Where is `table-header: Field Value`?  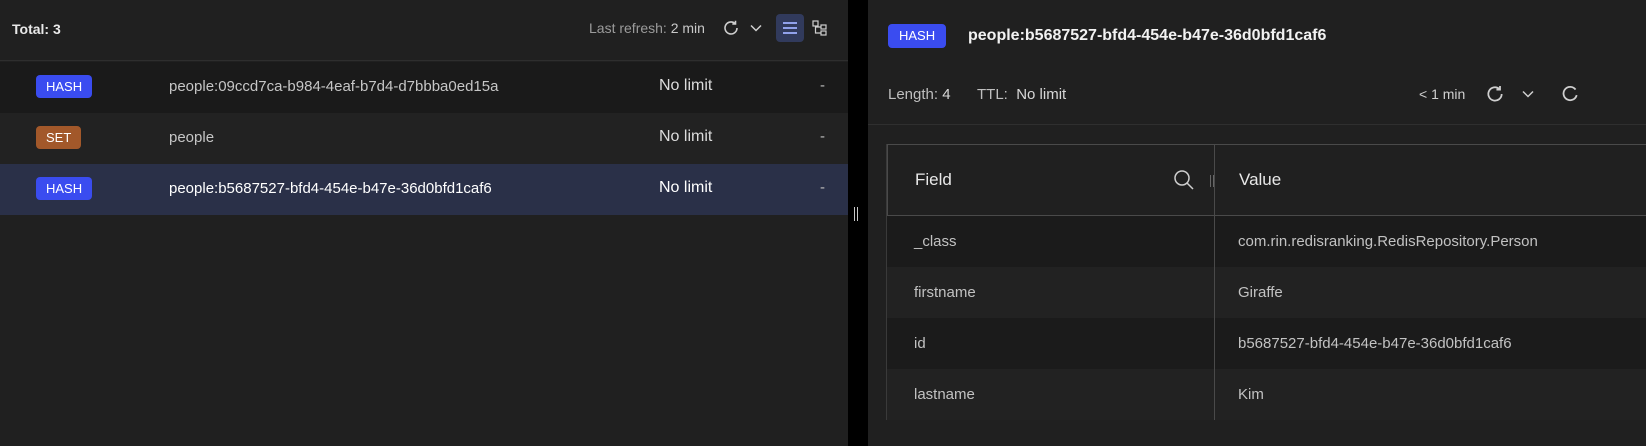 table-header: Field Value is located at coordinates (1266, 180).